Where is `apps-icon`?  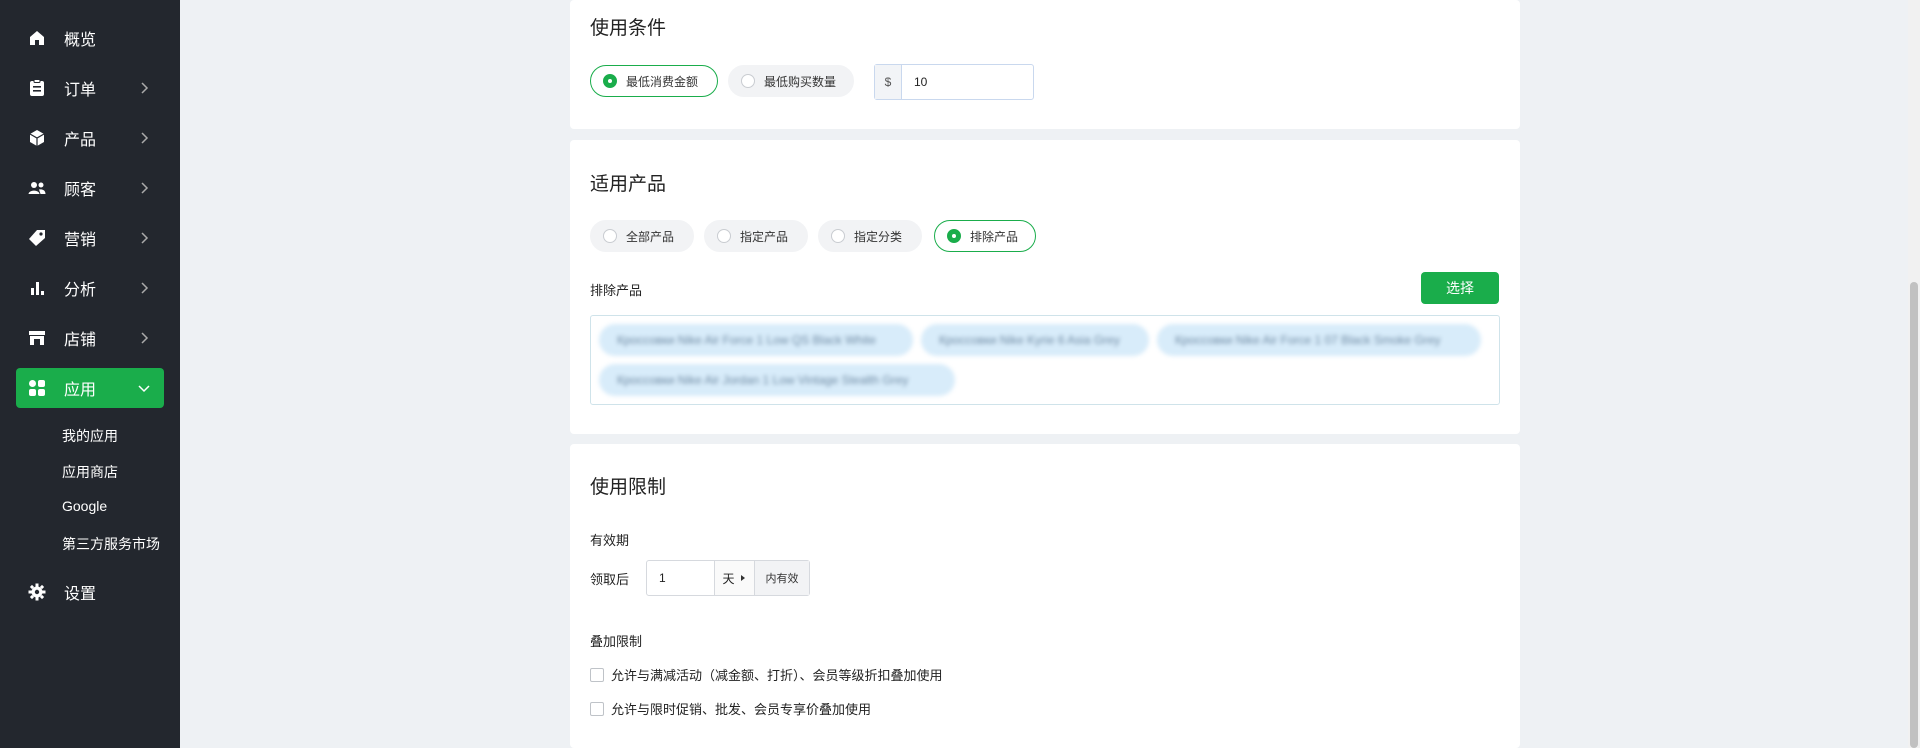
apps-icon is located at coordinates (37, 388).